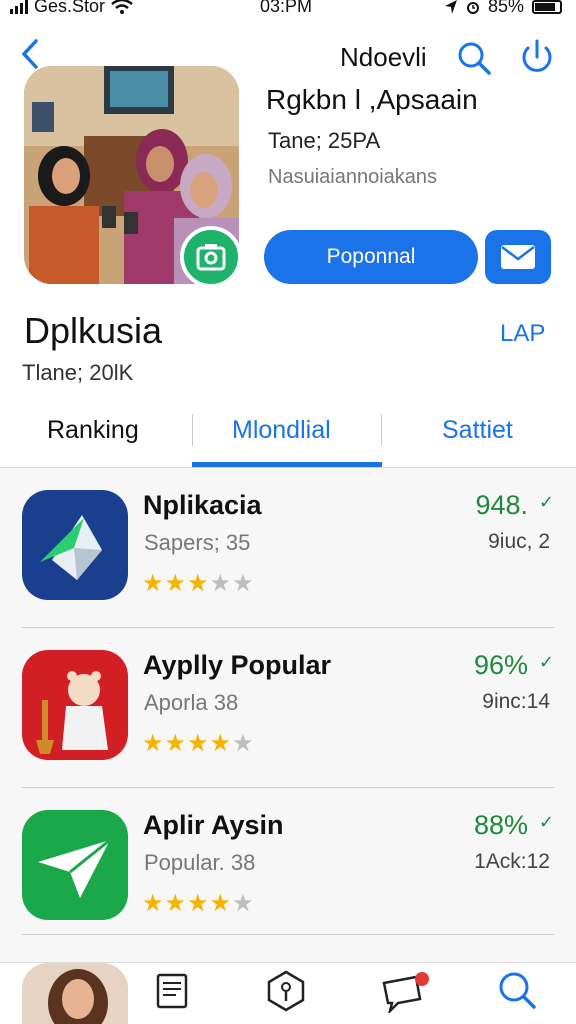  Describe the element at coordinates (93, 330) in the screenshot. I see `section-title: Dplkusia` at that location.